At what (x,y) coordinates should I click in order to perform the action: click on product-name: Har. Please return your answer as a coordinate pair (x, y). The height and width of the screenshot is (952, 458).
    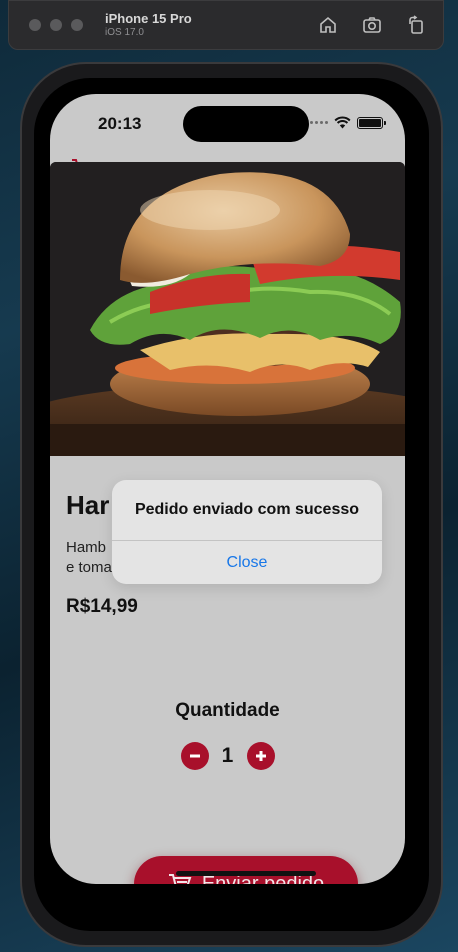
    Looking at the image, I should click on (88, 505).